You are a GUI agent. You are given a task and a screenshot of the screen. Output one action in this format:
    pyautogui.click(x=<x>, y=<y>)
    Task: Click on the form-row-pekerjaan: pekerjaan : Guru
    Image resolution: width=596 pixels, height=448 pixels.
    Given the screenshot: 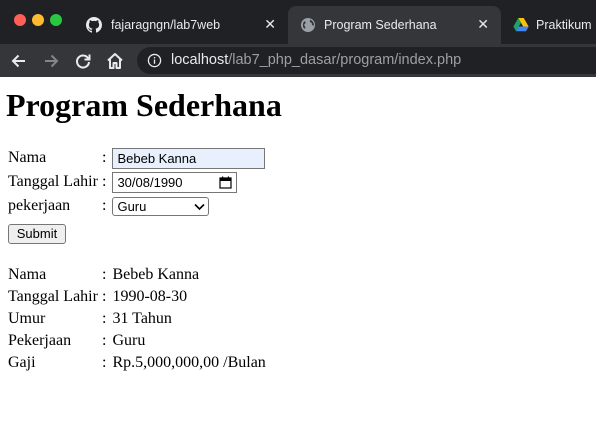 What is the action you would take?
    pyautogui.click(x=136, y=206)
    